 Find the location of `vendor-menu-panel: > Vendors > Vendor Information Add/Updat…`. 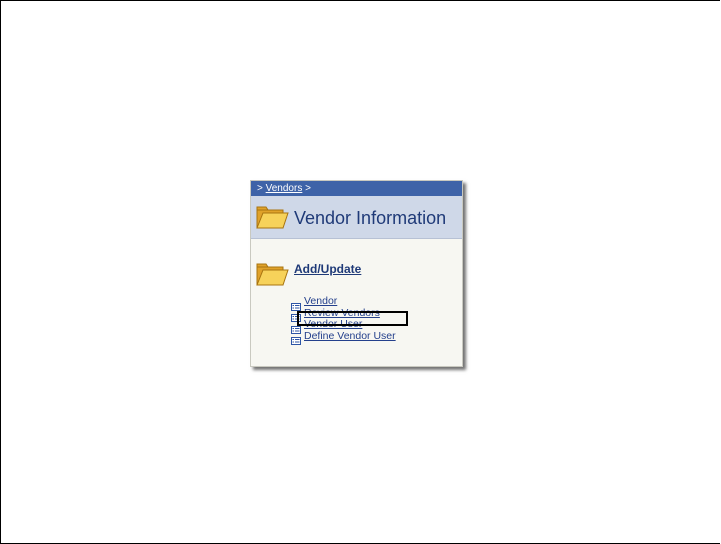

vendor-menu-panel: > Vendors > Vendor Information Add/Updat… is located at coordinates (356, 273).